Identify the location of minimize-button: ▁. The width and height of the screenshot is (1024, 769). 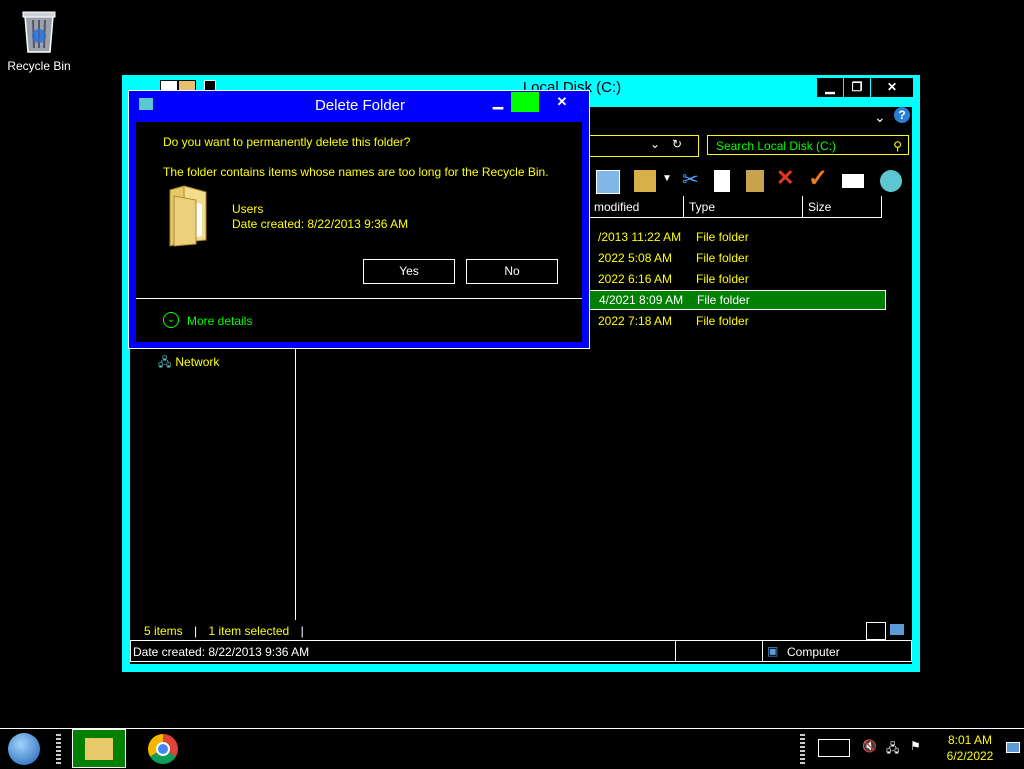
(830, 87).